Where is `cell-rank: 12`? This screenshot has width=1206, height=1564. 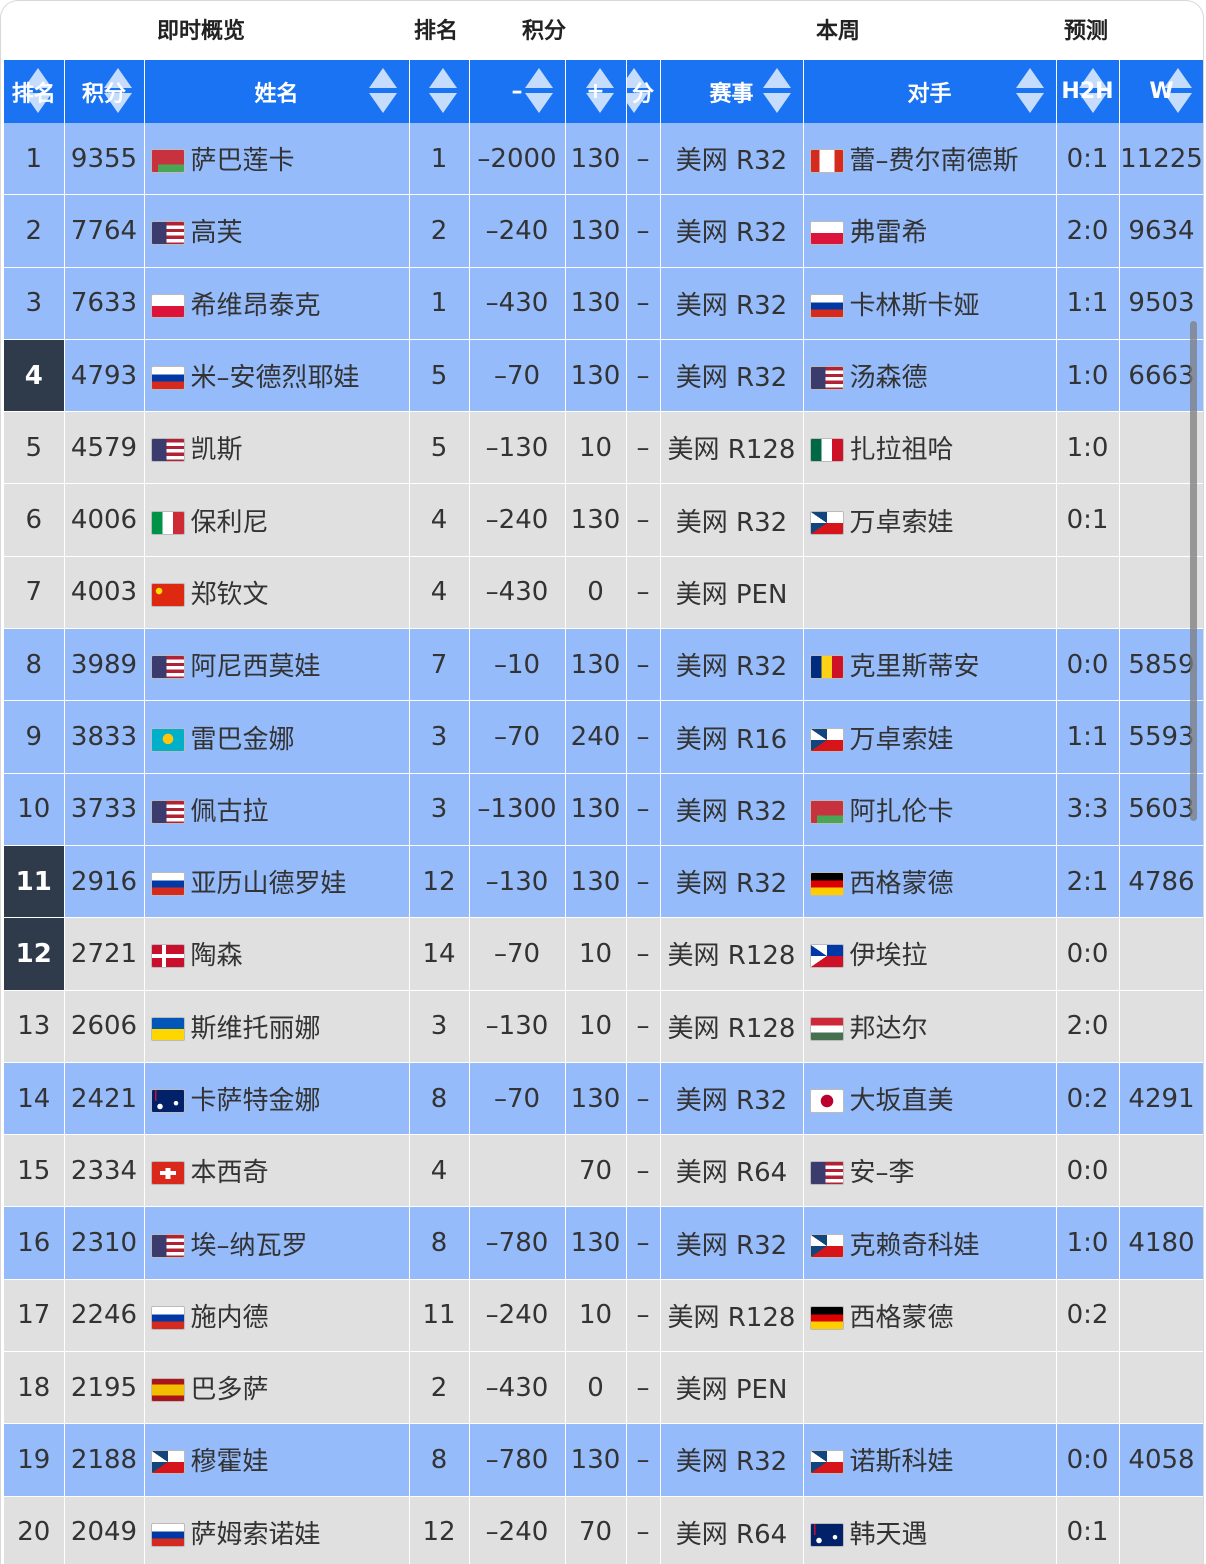
cell-rank: 12 is located at coordinates (34, 954).